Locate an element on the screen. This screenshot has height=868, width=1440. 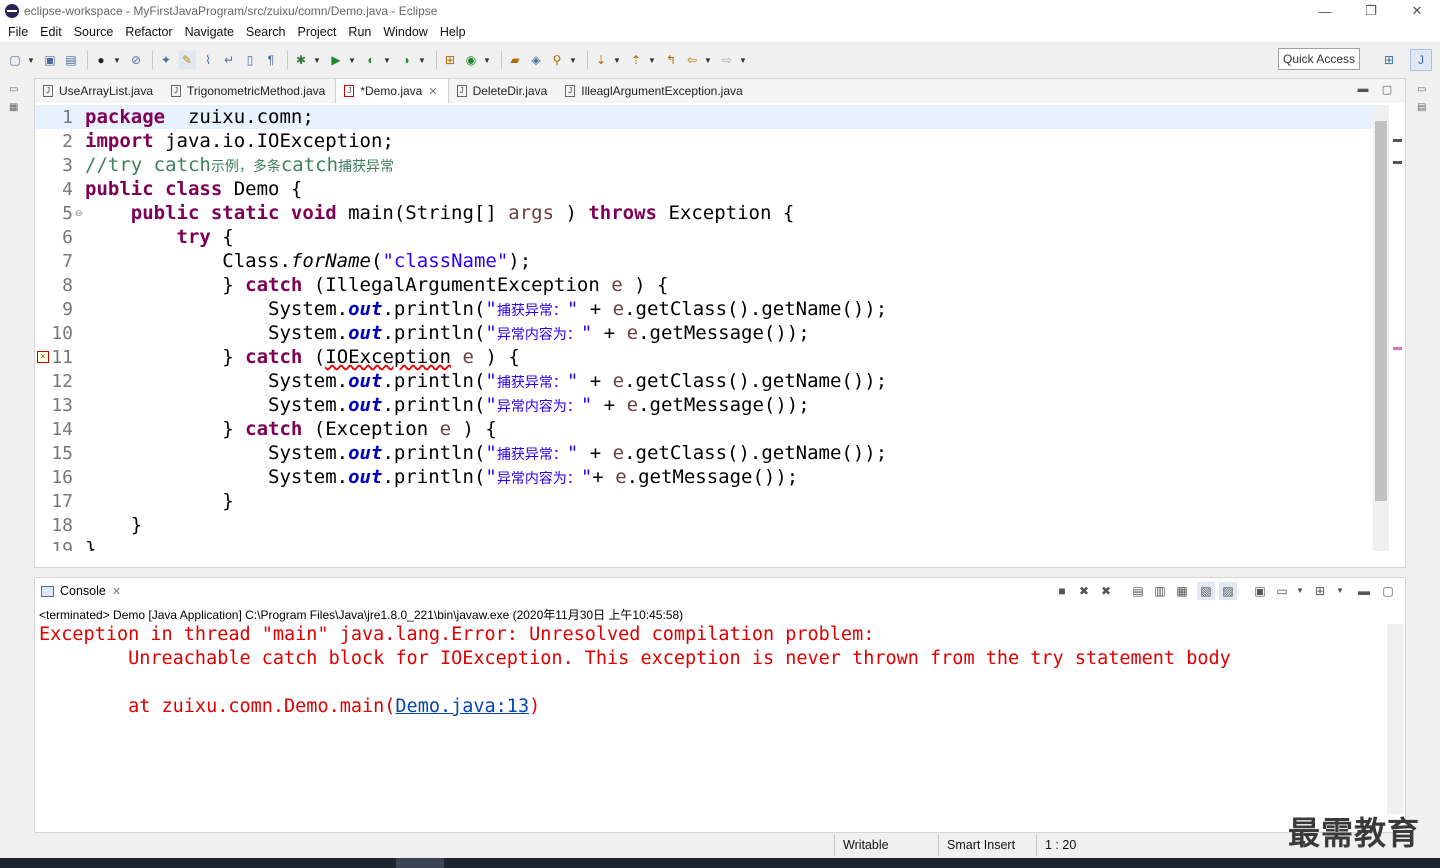
open-console-icon: ⊞ is located at coordinates (1320, 591).